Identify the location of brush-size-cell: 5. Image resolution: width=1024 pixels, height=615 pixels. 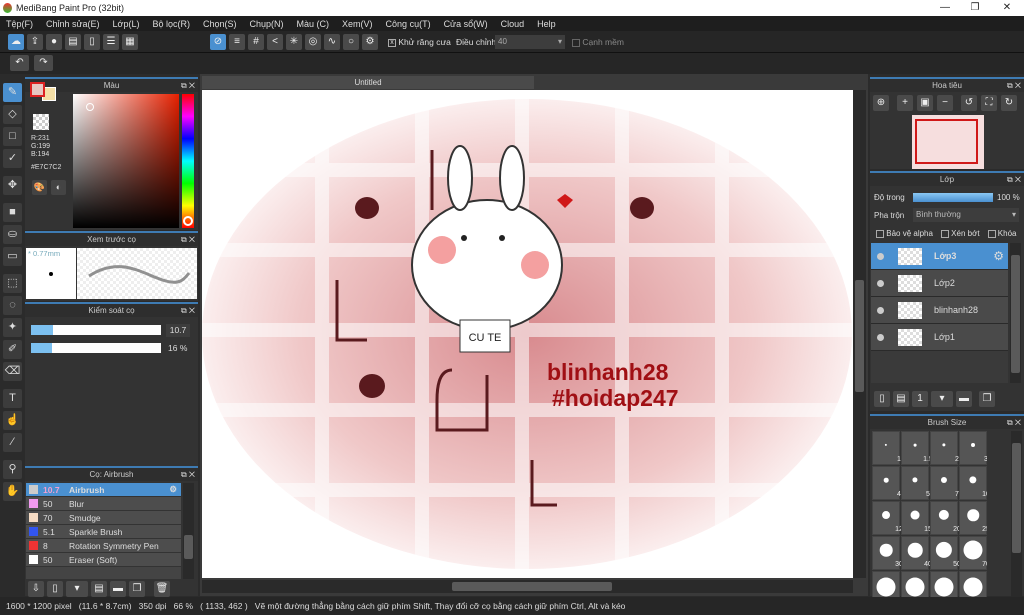
(915, 483).